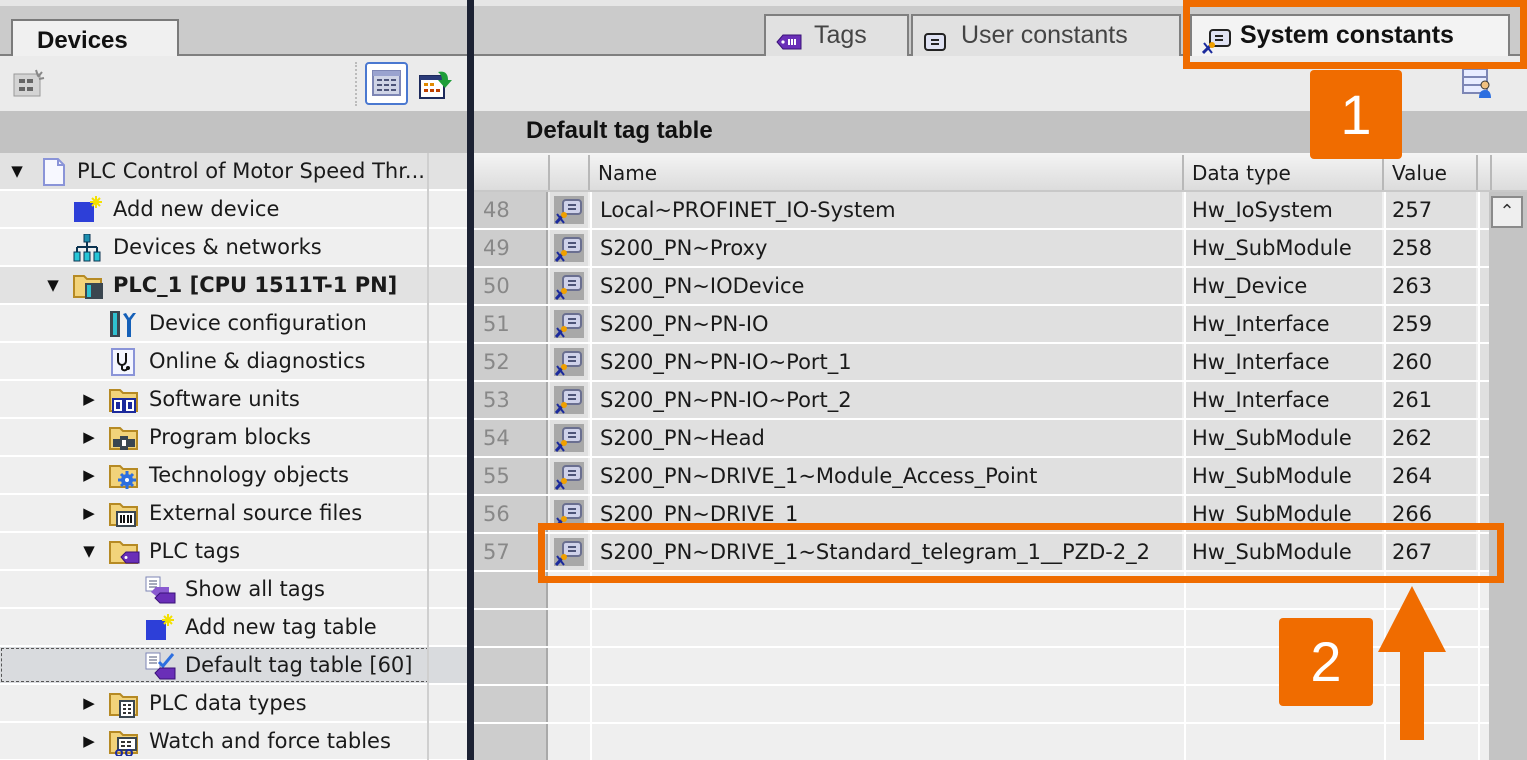 The height and width of the screenshot is (760, 1527). What do you see at coordinates (886, 400) in the screenshot?
I see `cell-name: S200_PN~PN-IO~Port_2` at bounding box center [886, 400].